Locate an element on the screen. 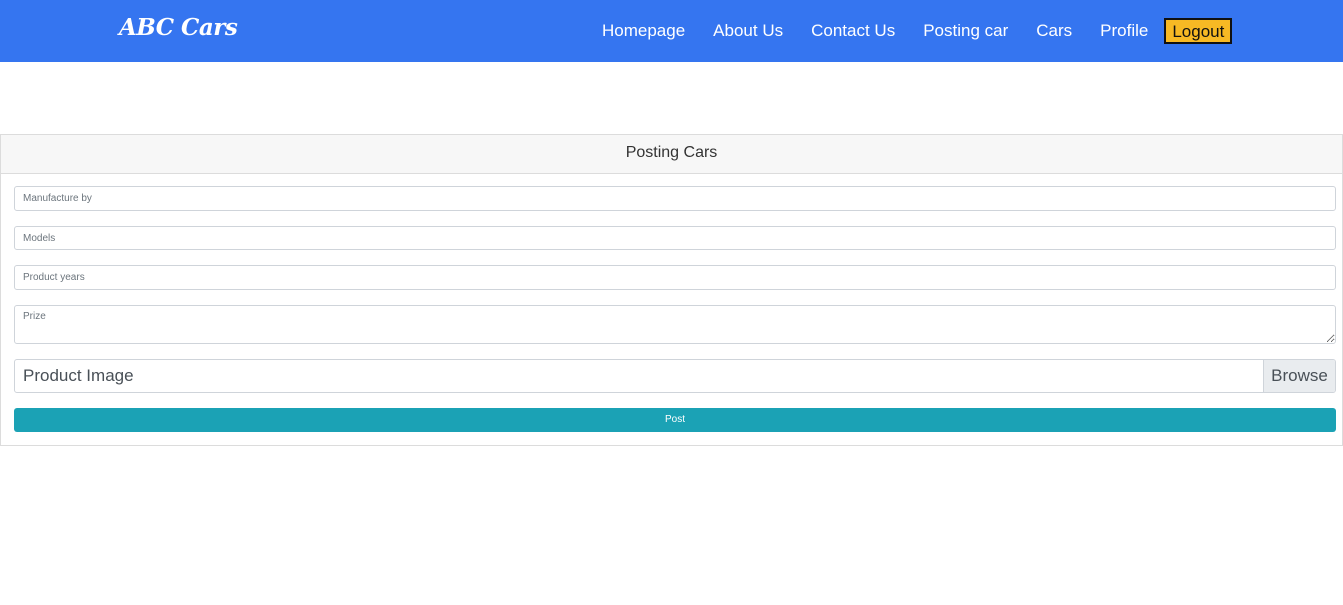  nav-link-contact-us: Contact Us is located at coordinates (853, 31).